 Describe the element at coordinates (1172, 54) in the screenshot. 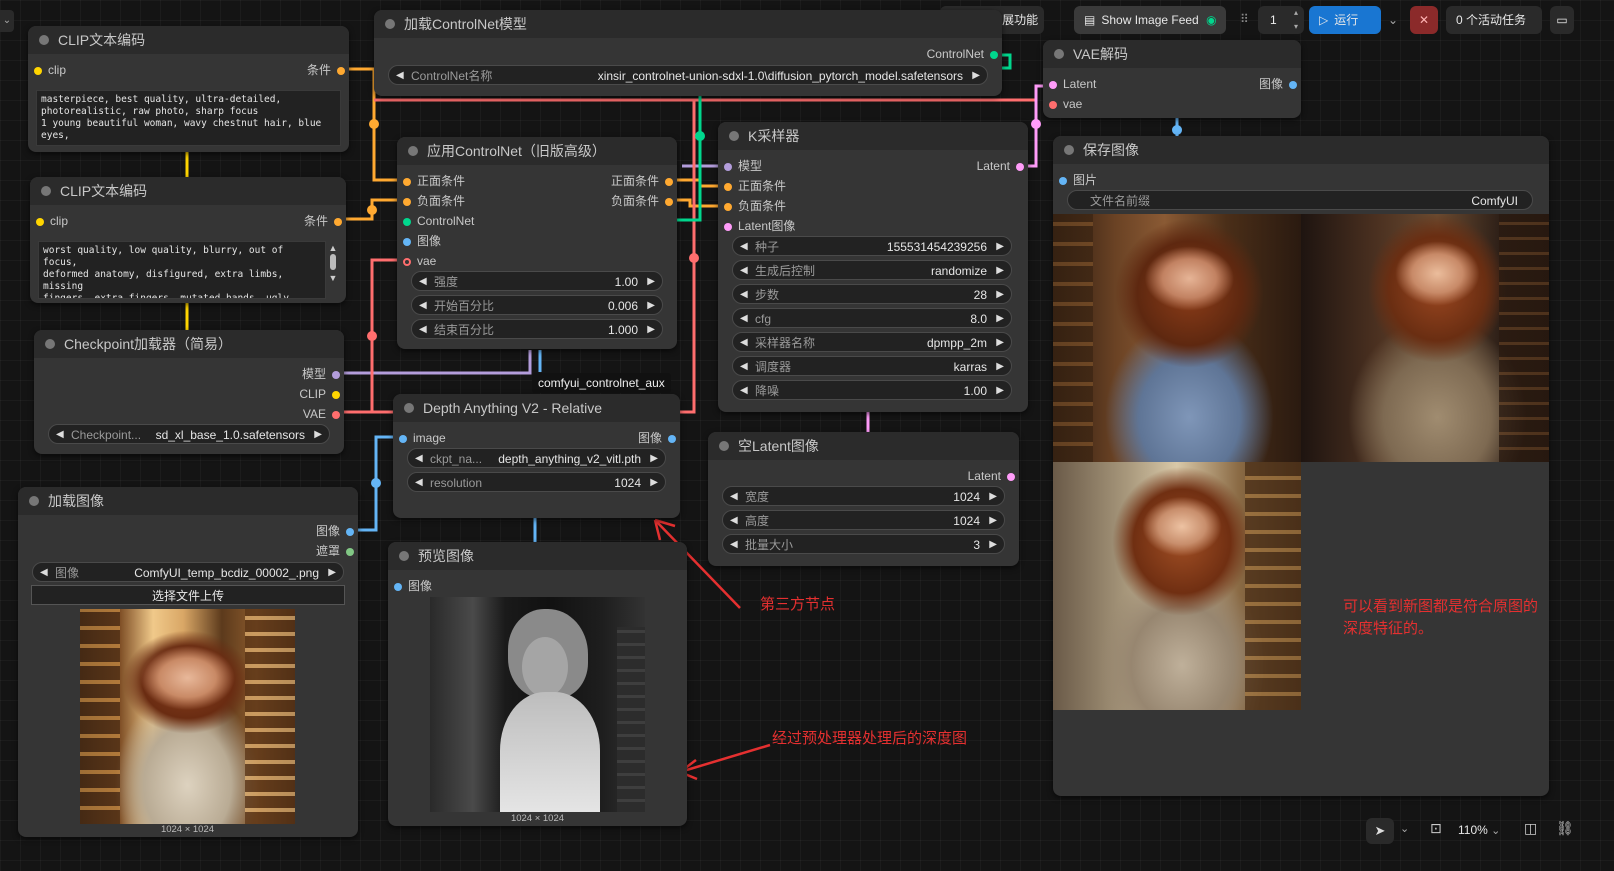

I see `node-title: VAE解码` at that location.